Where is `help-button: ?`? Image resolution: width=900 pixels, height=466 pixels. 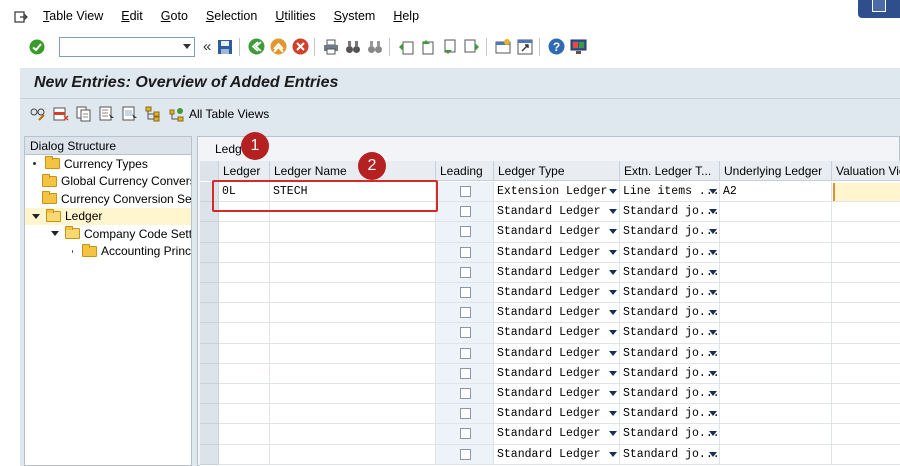 help-button: ? is located at coordinates (556, 47).